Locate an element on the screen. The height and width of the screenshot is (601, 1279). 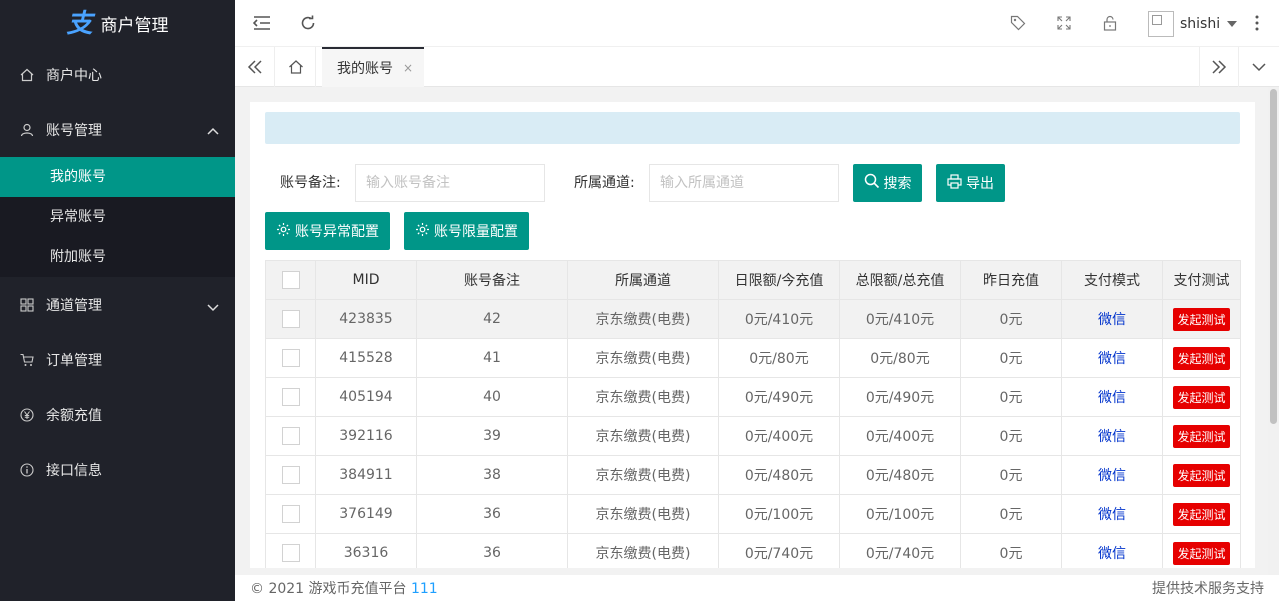
scrollbar is located at coordinates (1273, 331).